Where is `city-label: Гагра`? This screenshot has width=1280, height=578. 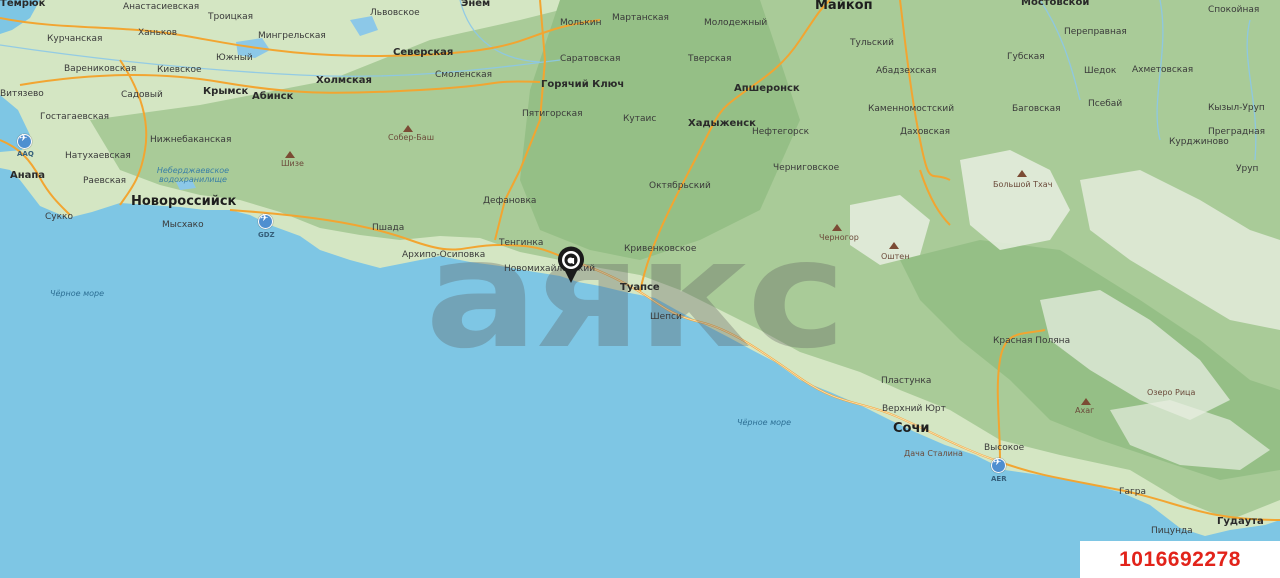 city-label: Гагра is located at coordinates (1132, 492).